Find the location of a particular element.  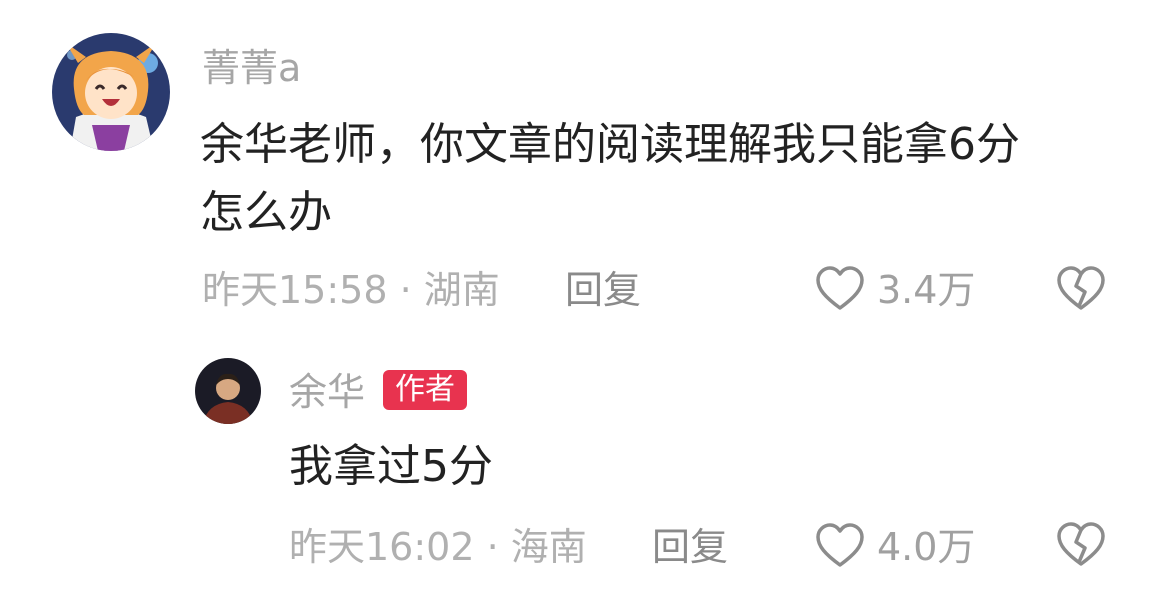

avatar-photo is located at coordinates (228, 391).